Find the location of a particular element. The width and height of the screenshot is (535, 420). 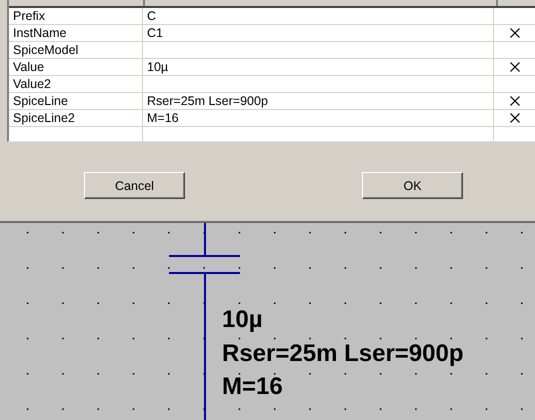

attribute-value-cell: C is located at coordinates (318, 16).